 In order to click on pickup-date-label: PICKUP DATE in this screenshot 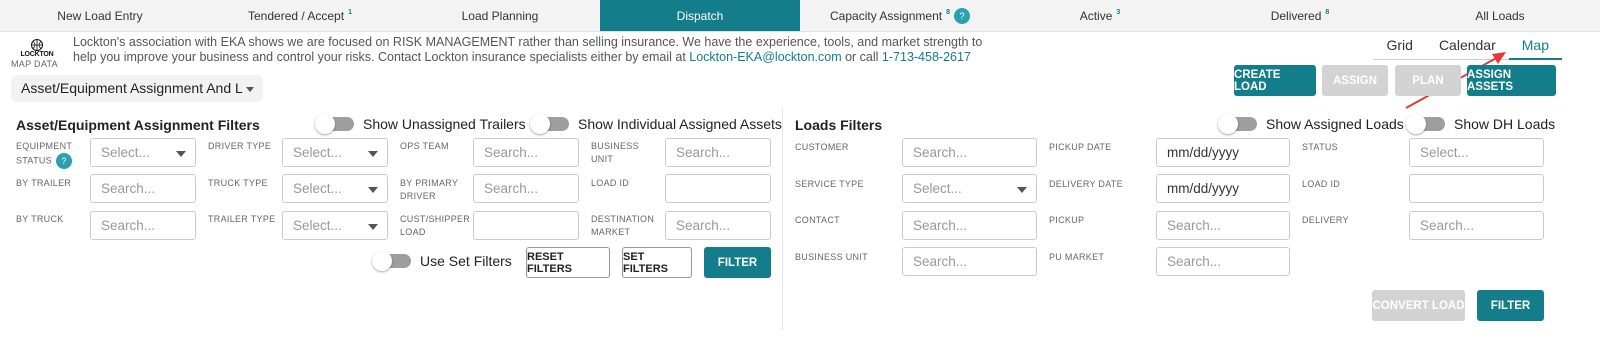, I will do `click(1080, 147)`.